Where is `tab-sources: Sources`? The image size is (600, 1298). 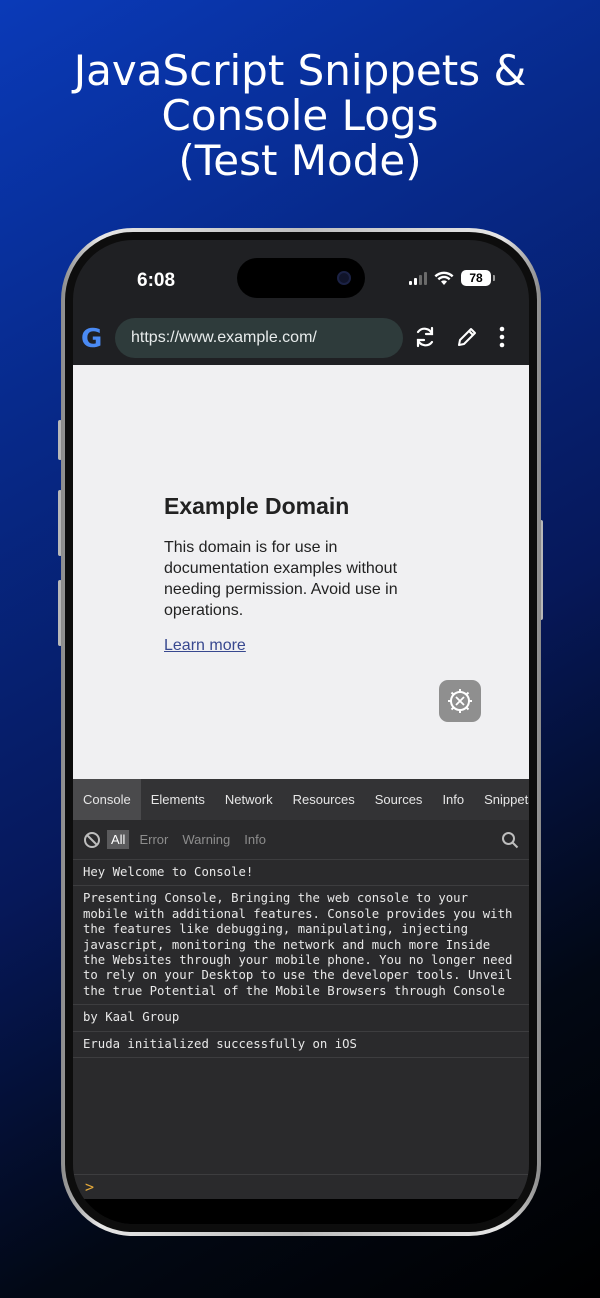
tab-sources: Sources is located at coordinates (399, 799).